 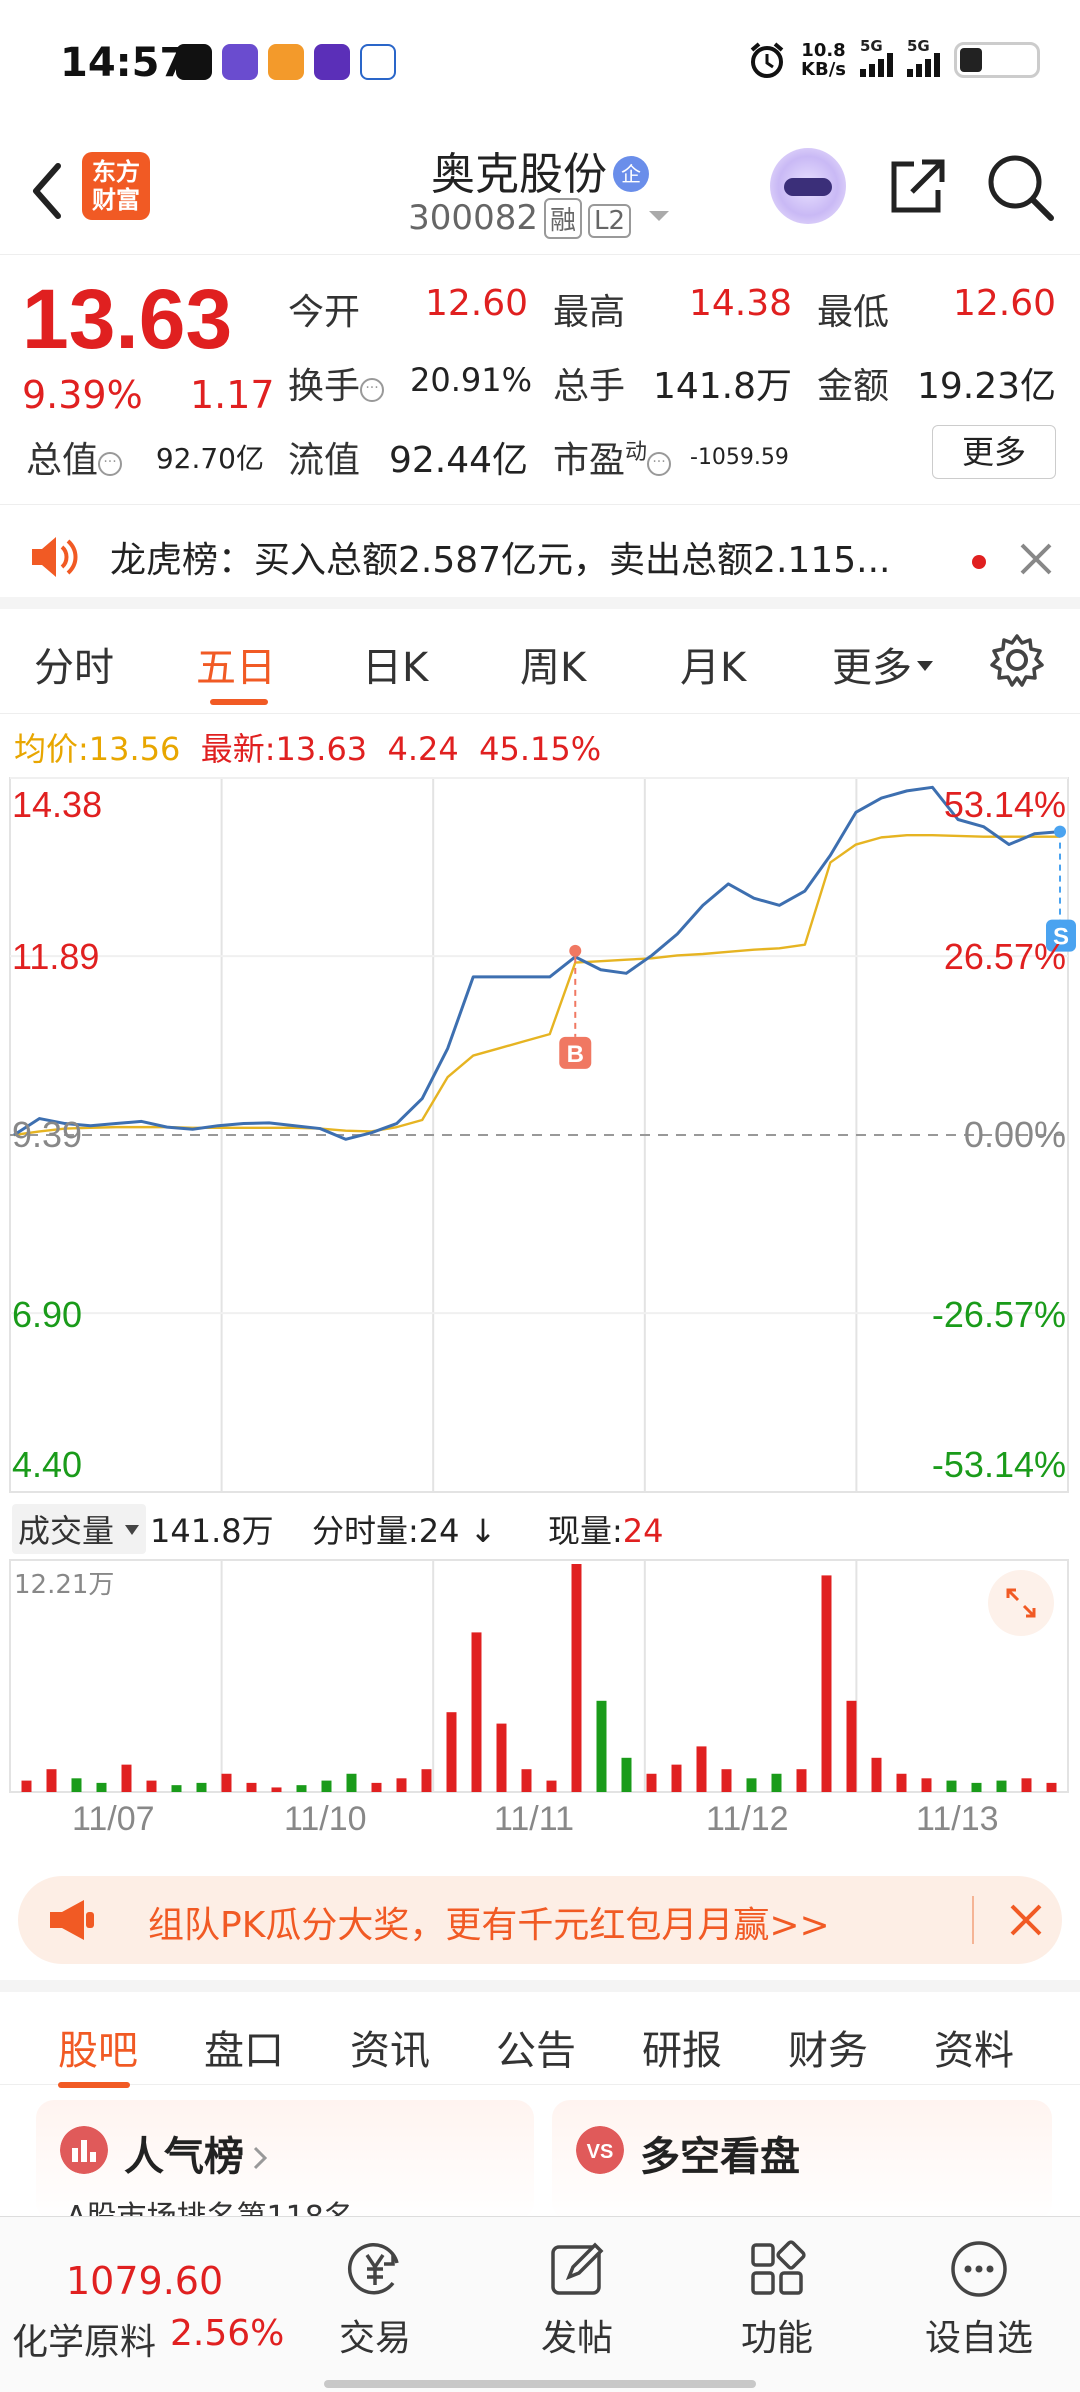 I want to click on info-tabs: 股吧 盘口 资讯 公告 研报 财务 资料, so click(x=540, y=2034).